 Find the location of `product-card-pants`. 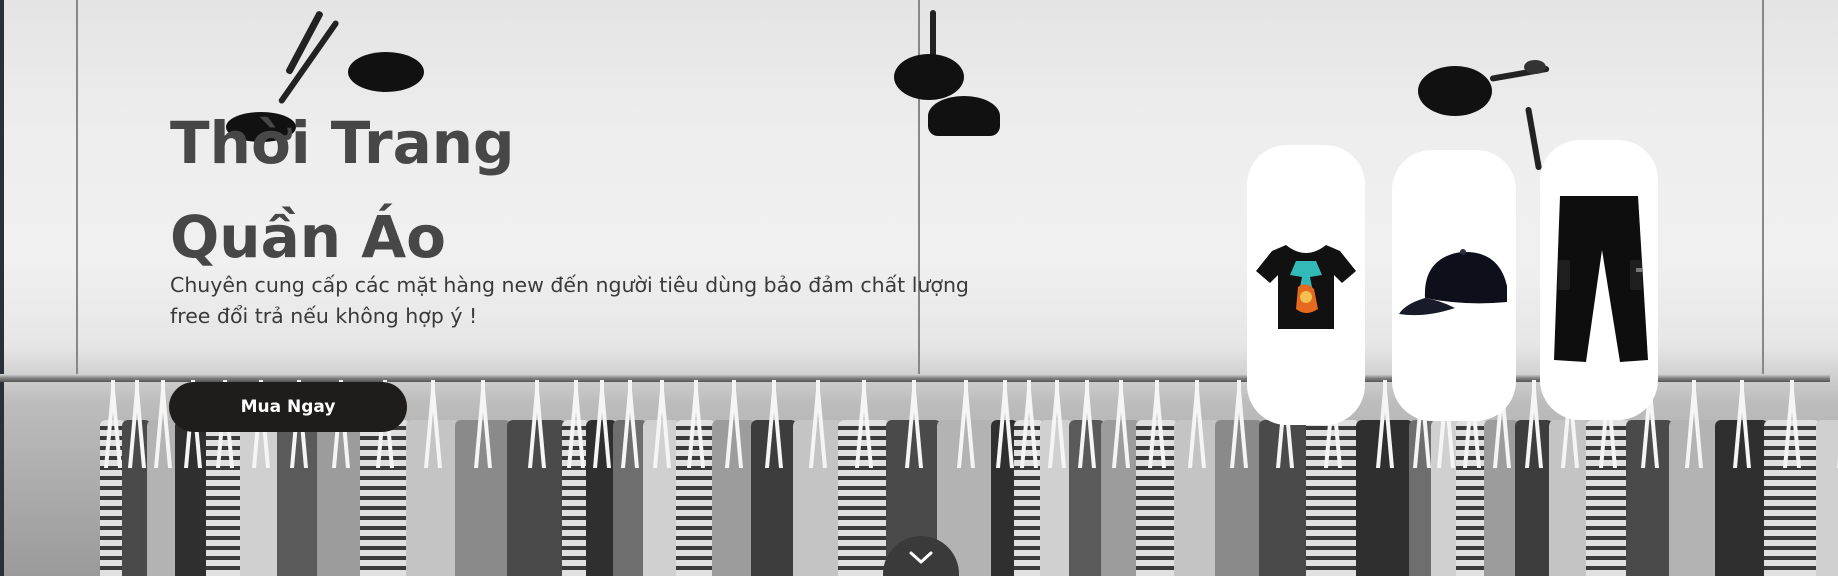

product-card-pants is located at coordinates (1599, 280).